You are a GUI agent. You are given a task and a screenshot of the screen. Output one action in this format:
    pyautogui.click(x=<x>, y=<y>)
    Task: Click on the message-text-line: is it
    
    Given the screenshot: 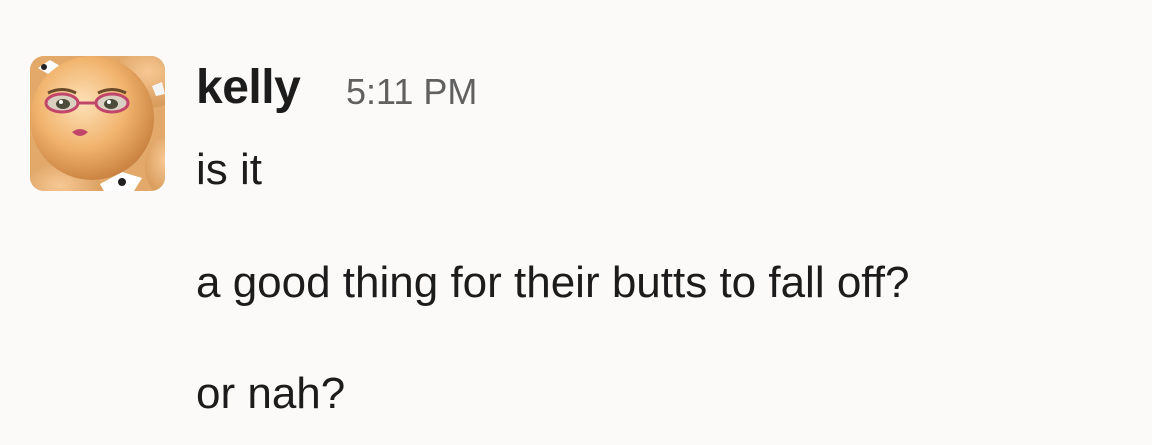 What is the action you would take?
    pyautogui.click(x=229, y=169)
    